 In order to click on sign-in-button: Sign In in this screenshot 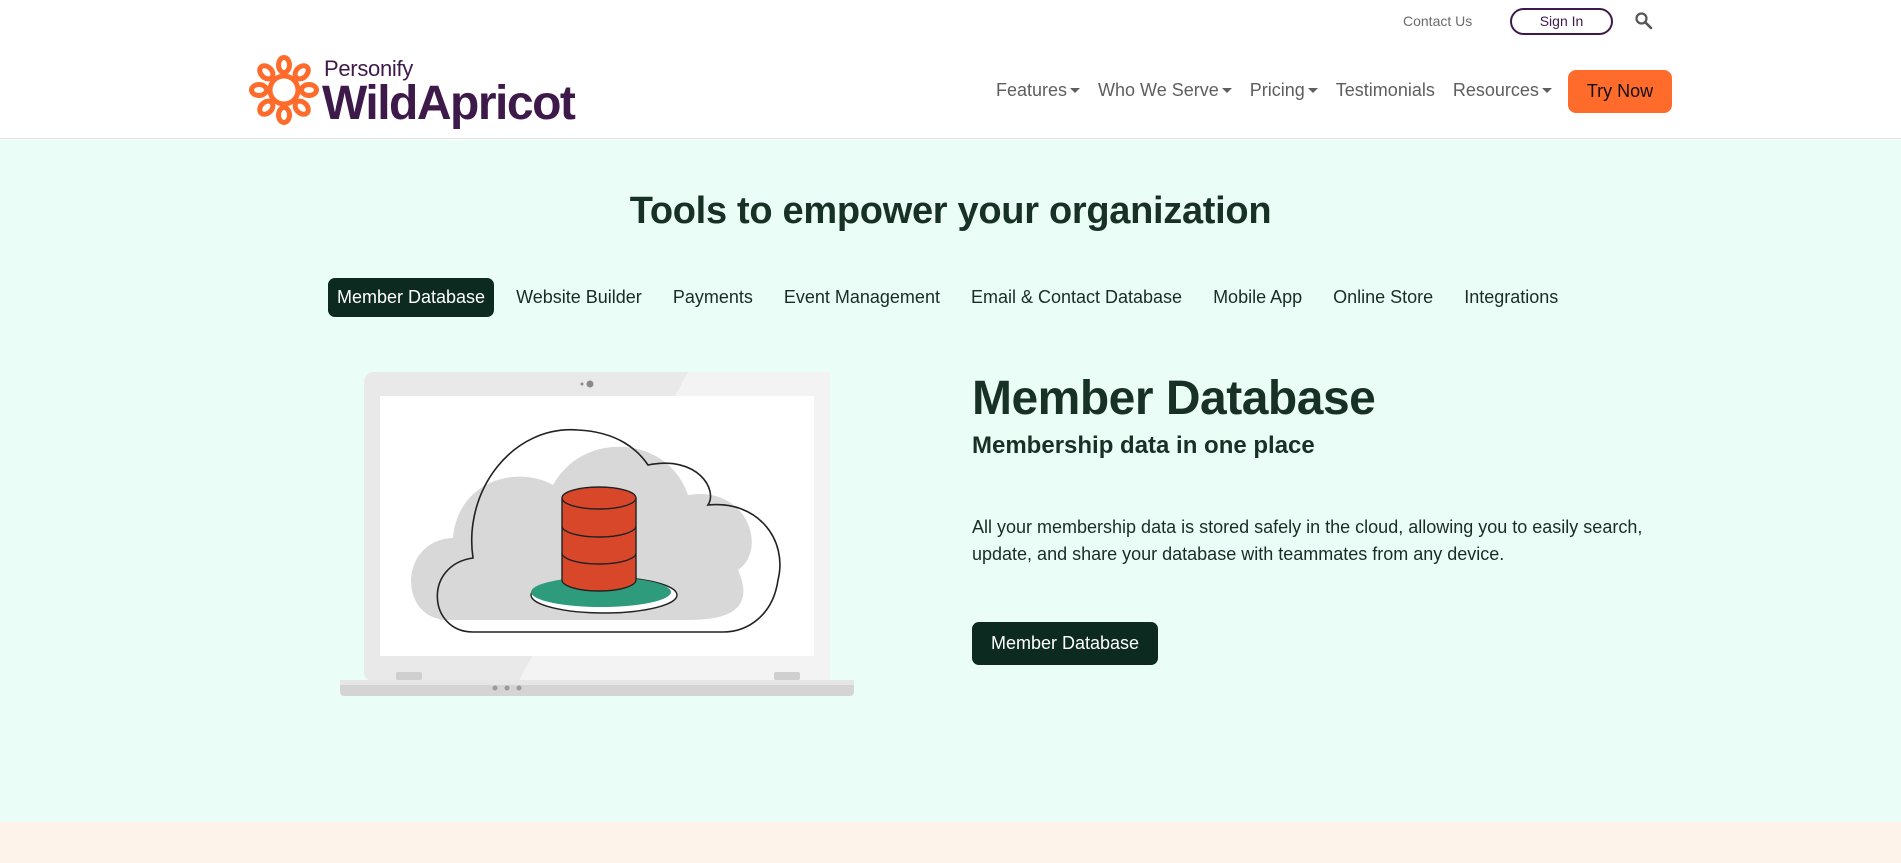, I will do `click(1561, 21)`.